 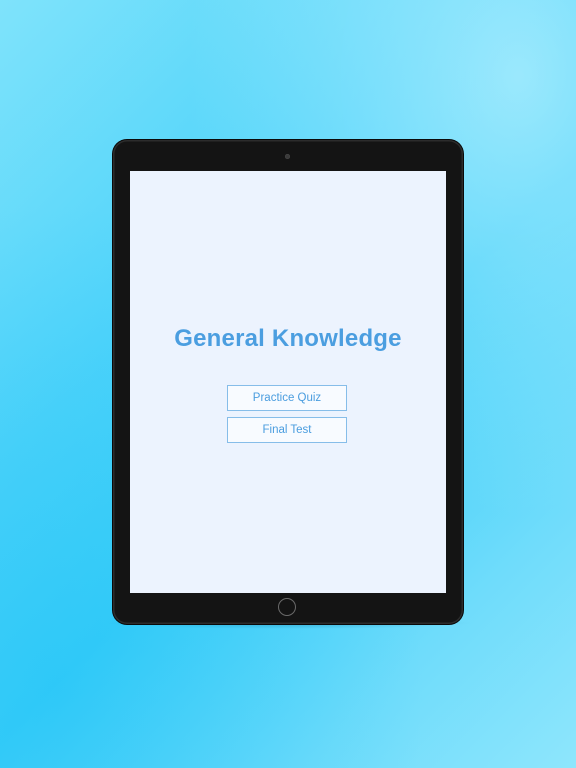 What do you see at coordinates (287, 398) in the screenshot?
I see `practice-quiz-button: Practice Quiz` at bounding box center [287, 398].